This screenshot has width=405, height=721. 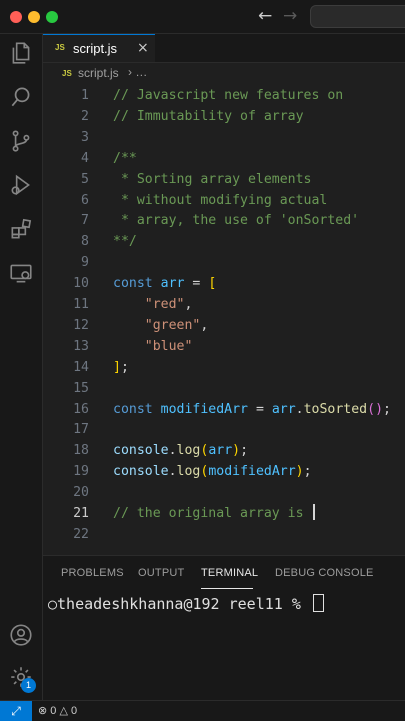 I want to click on line-number: 2, so click(x=85, y=116).